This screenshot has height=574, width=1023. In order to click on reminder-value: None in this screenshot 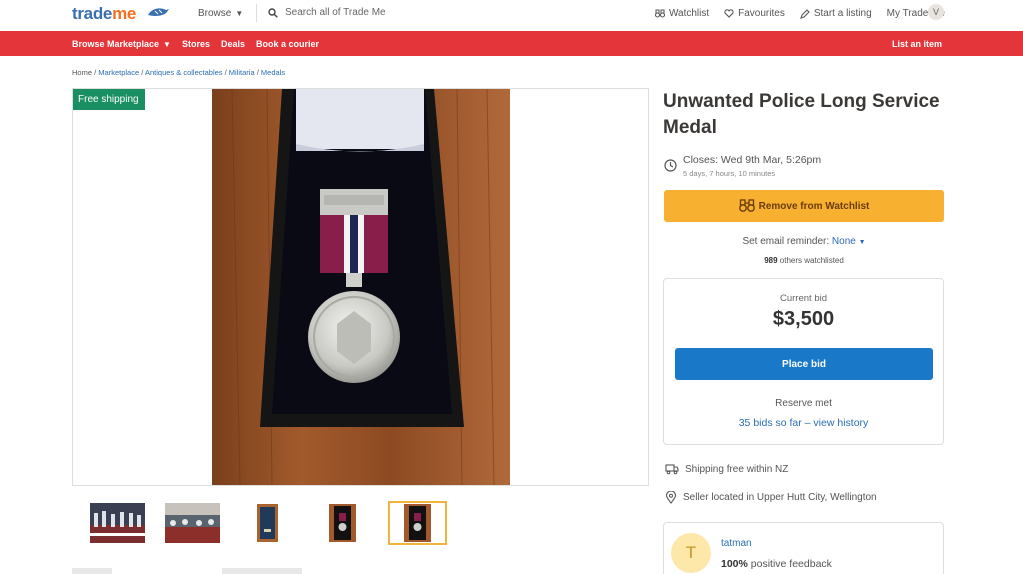, I will do `click(843, 241)`.